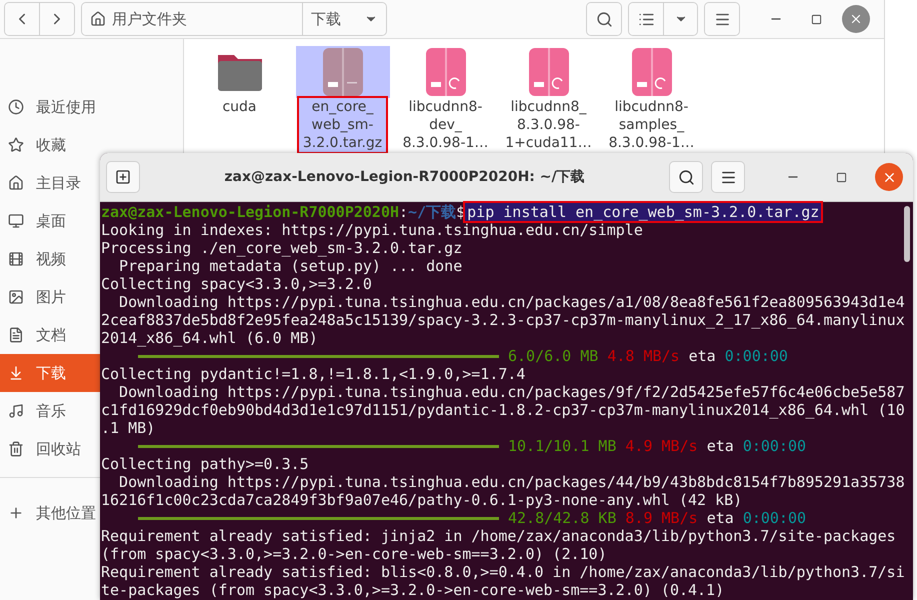 The image size is (917, 600). Describe the element at coordinates (50, 335) in the screenshot. I see `sidebar-item: 文档` at that location.